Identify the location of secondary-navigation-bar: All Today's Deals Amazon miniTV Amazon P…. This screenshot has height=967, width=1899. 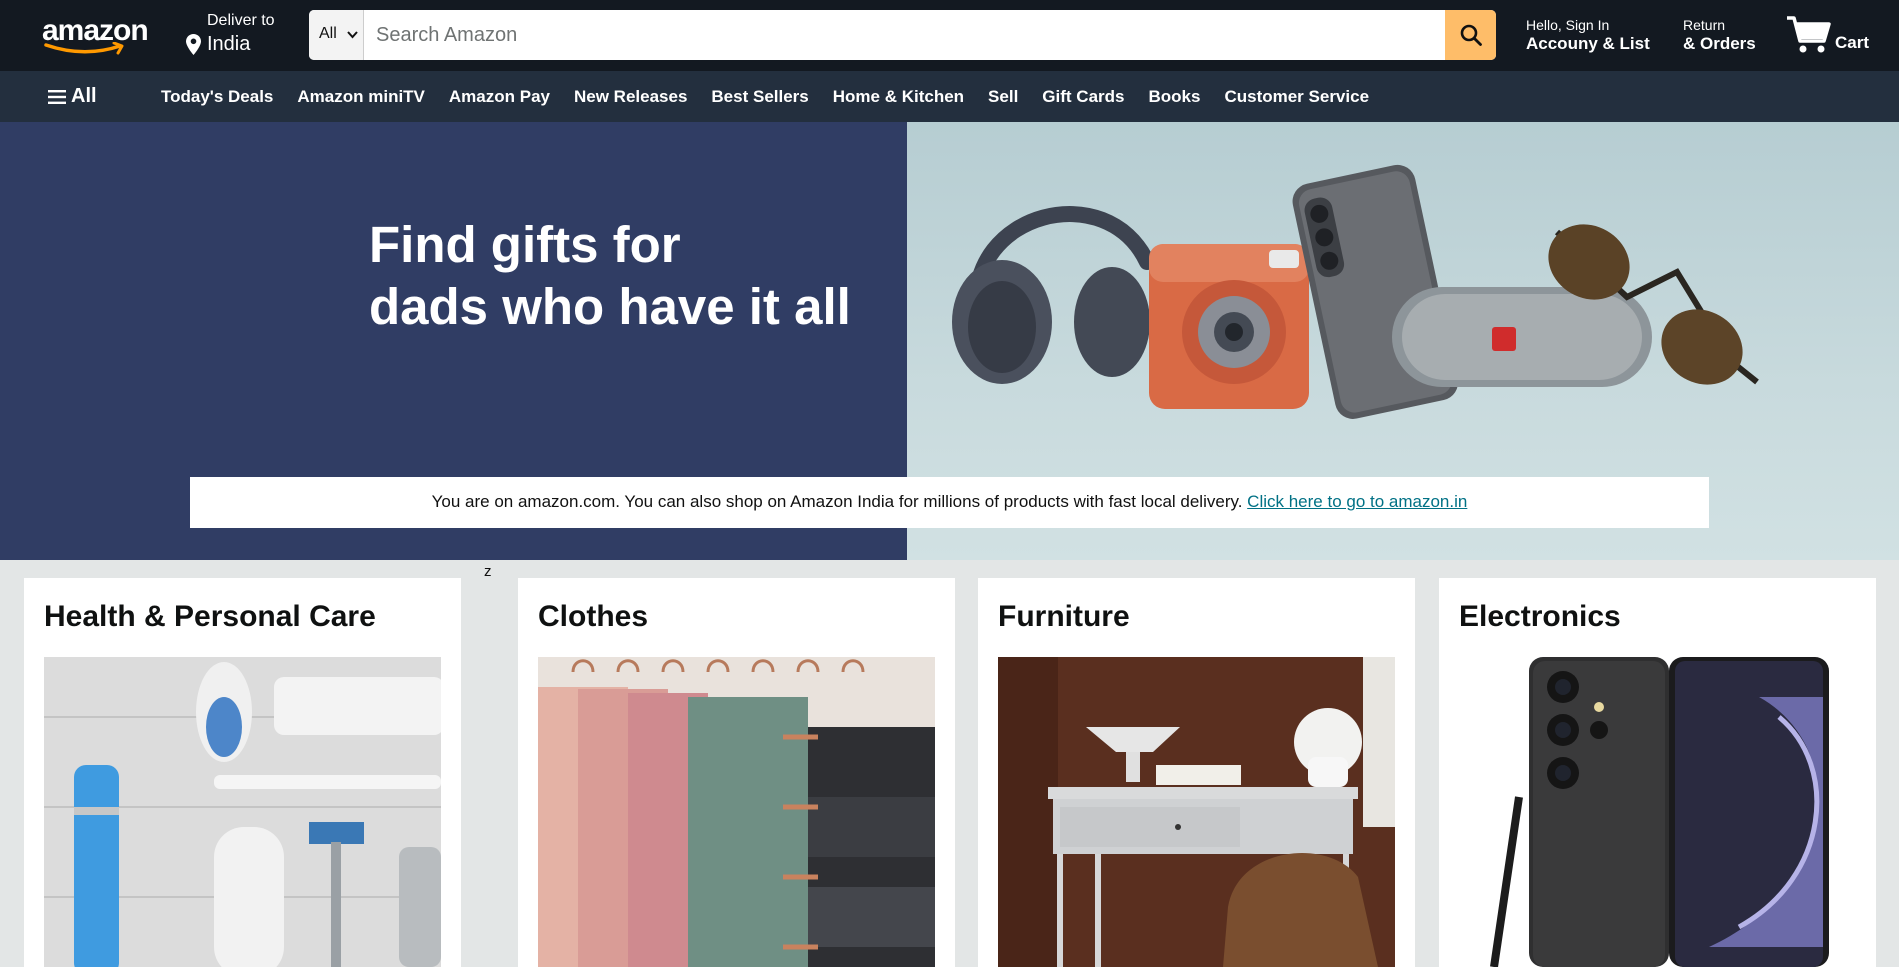
(949, 96).